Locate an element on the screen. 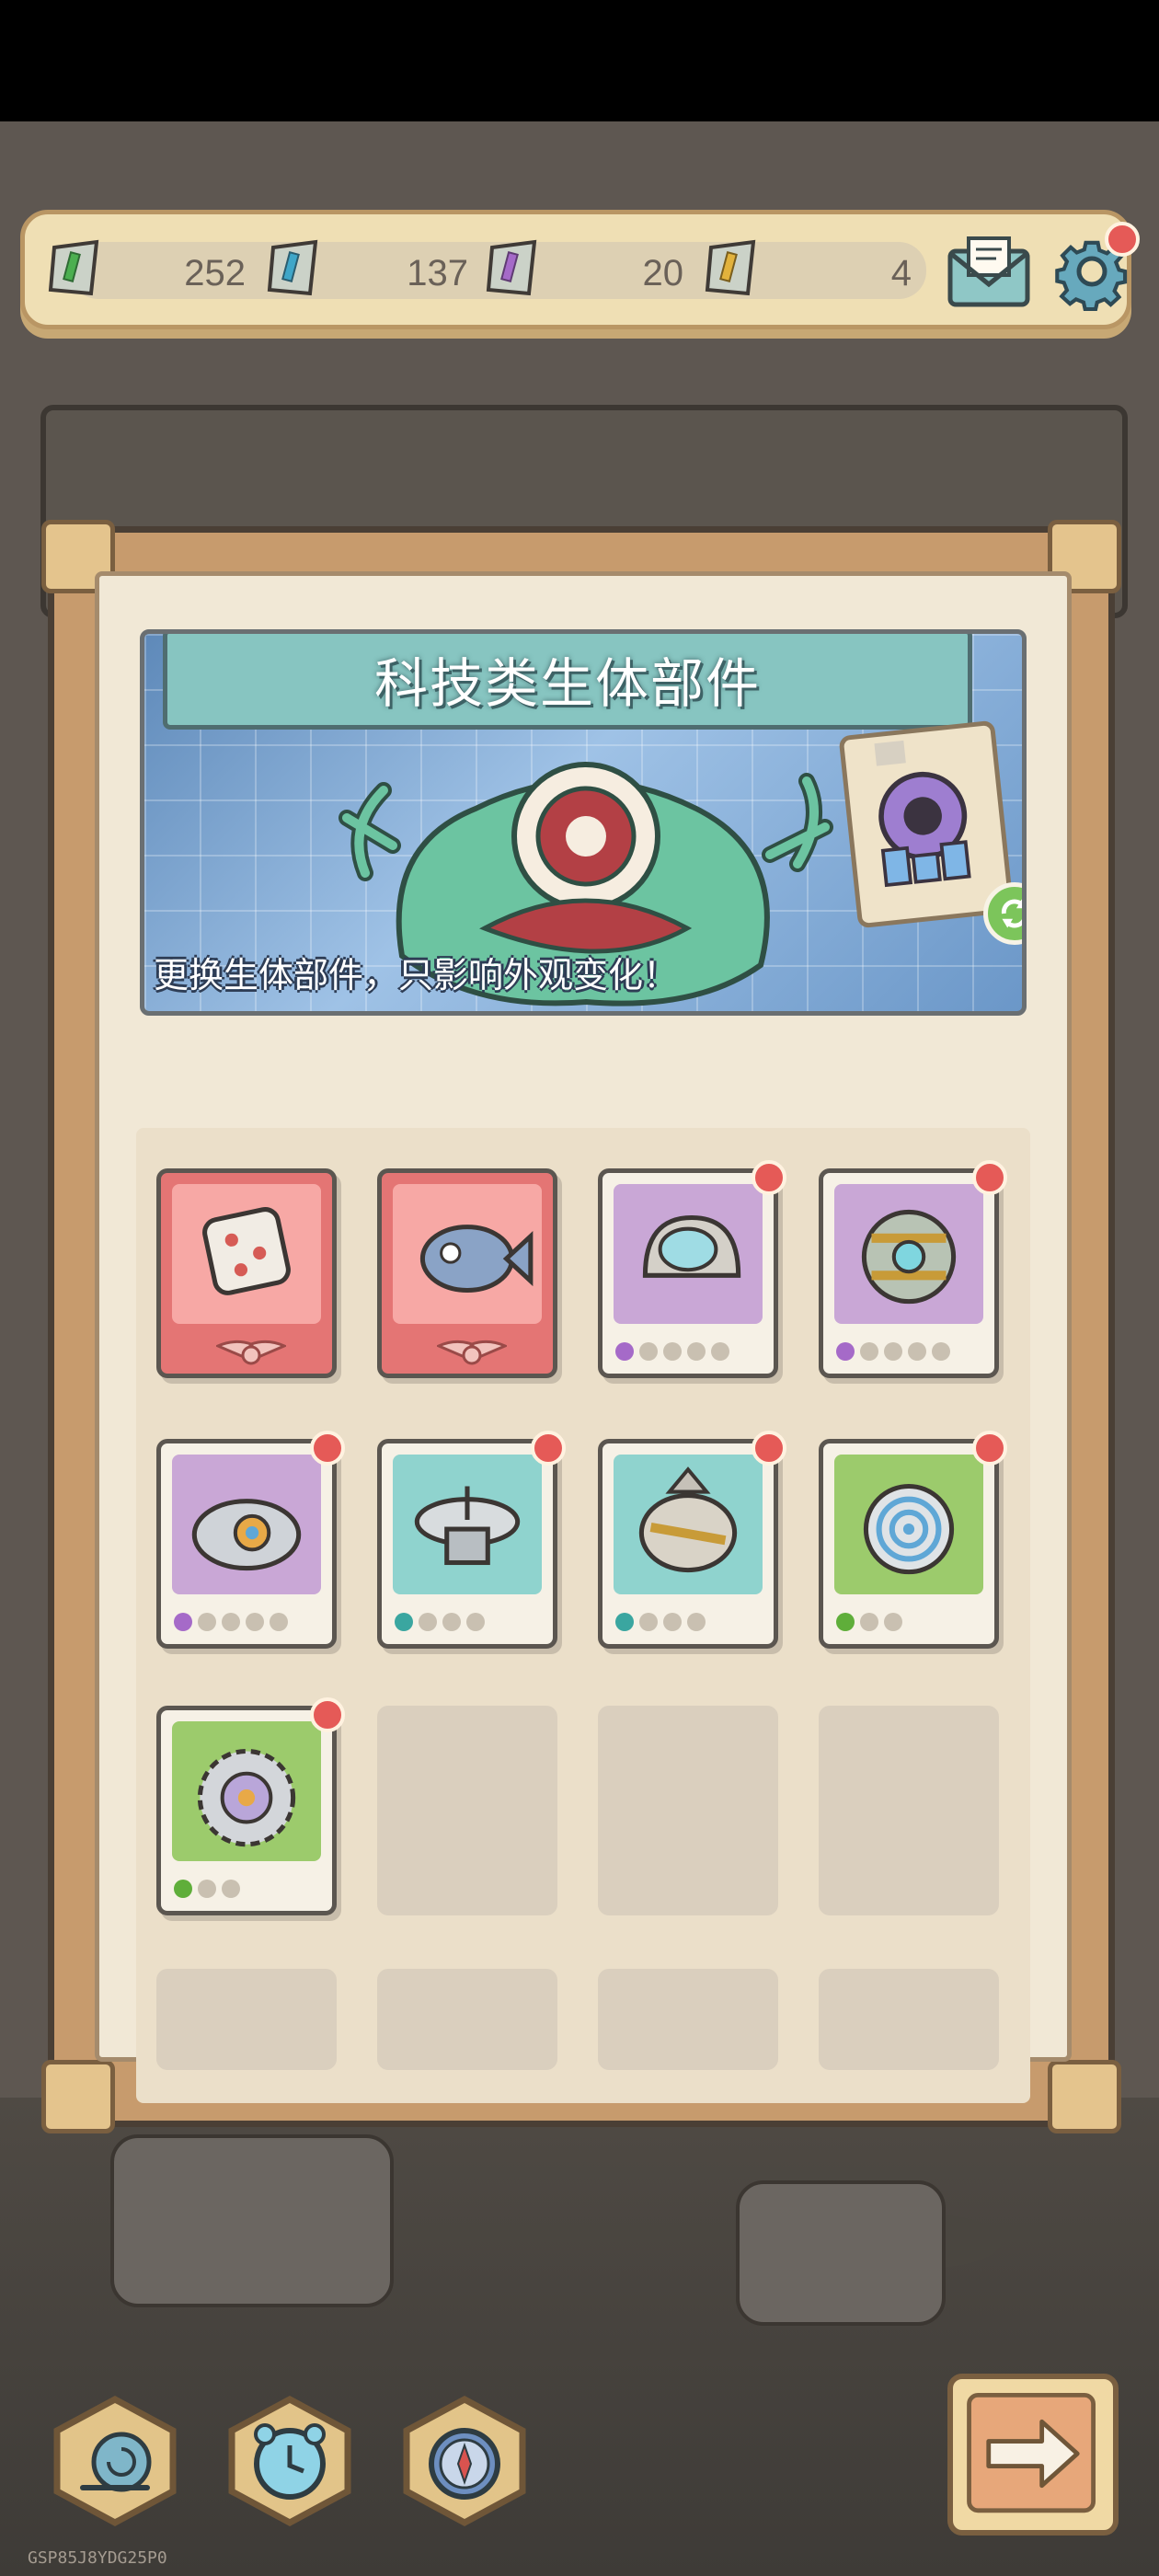 The height and width of the screenshot is (2576, 1159). part-card-saw is located at coordinates (250, 1806).